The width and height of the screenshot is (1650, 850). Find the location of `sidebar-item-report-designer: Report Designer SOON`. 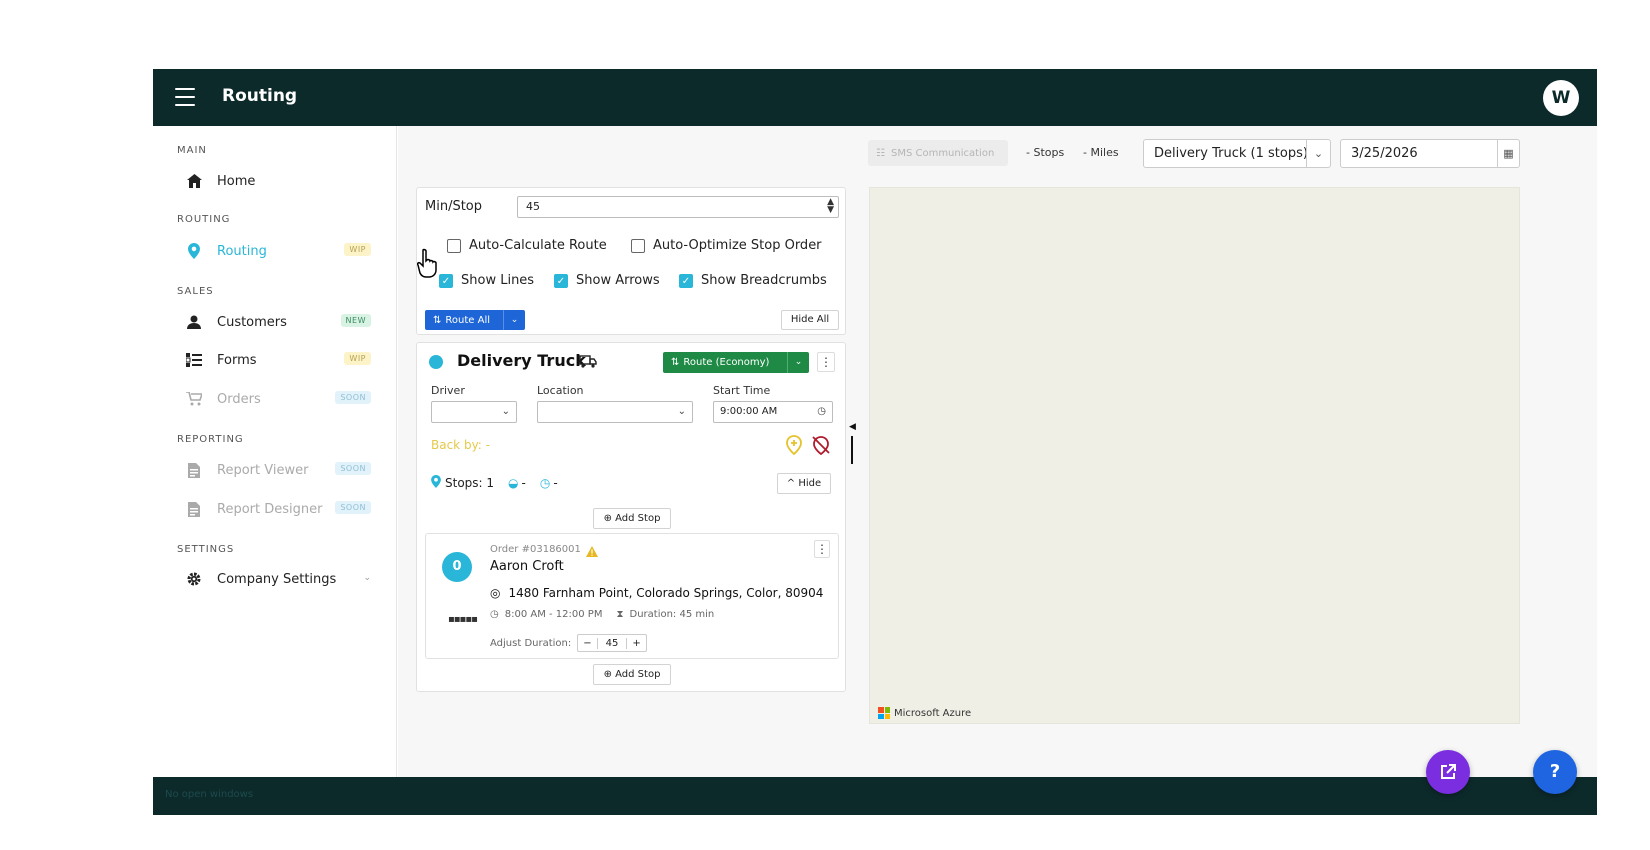

sidebar-item-report-designer: Report Designer SOON is located at coordinates (278, 509).